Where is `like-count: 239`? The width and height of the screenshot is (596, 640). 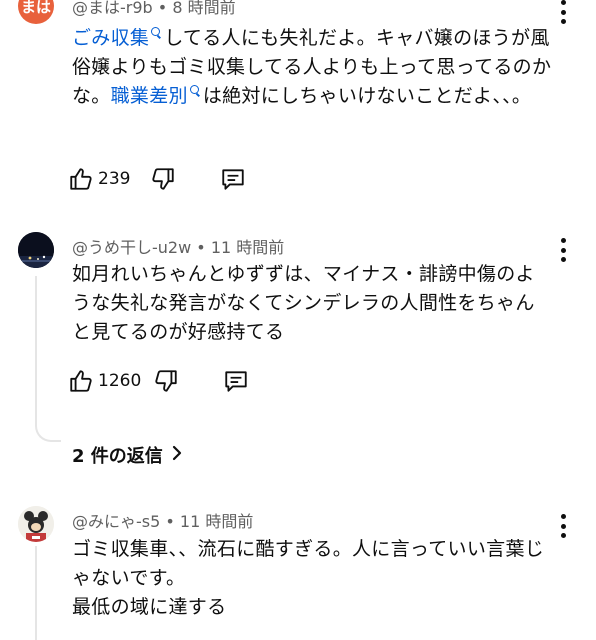
like-count: 239 is located at coordinates (114, 179).